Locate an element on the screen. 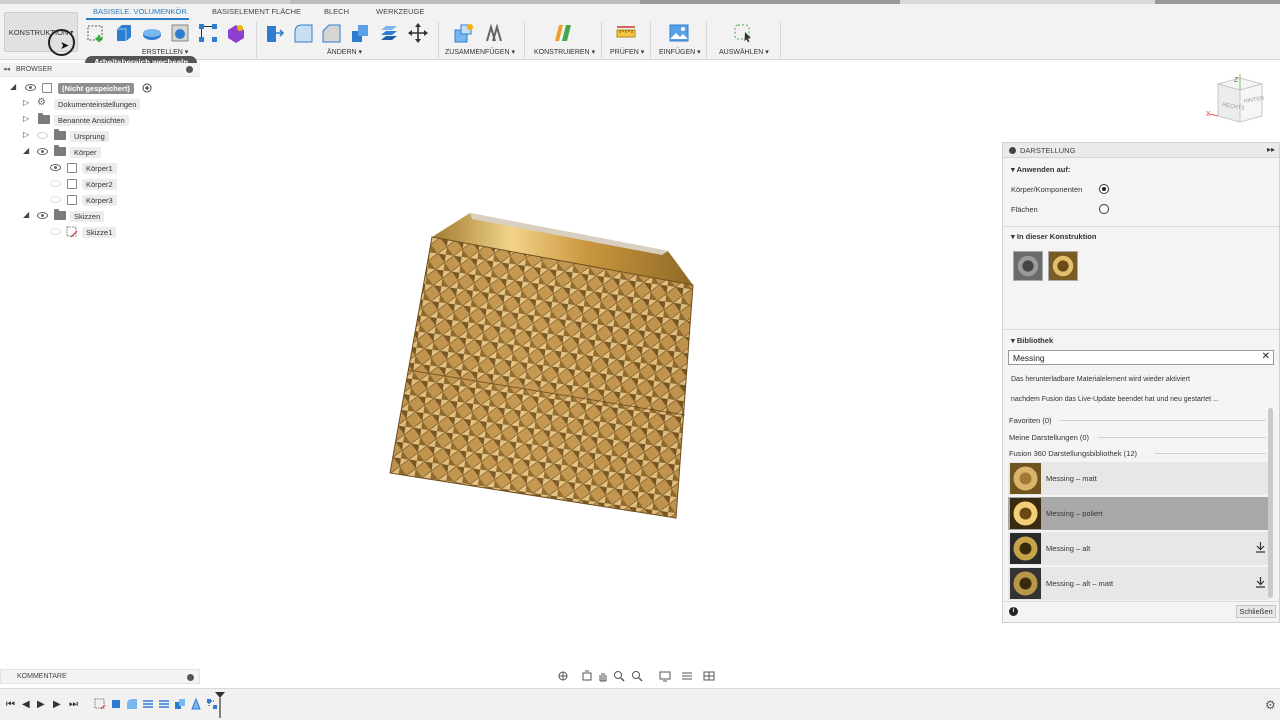 The width and height of the screenshot is (1280, 720). browser-options-icon is located at coordinates (189, 69).